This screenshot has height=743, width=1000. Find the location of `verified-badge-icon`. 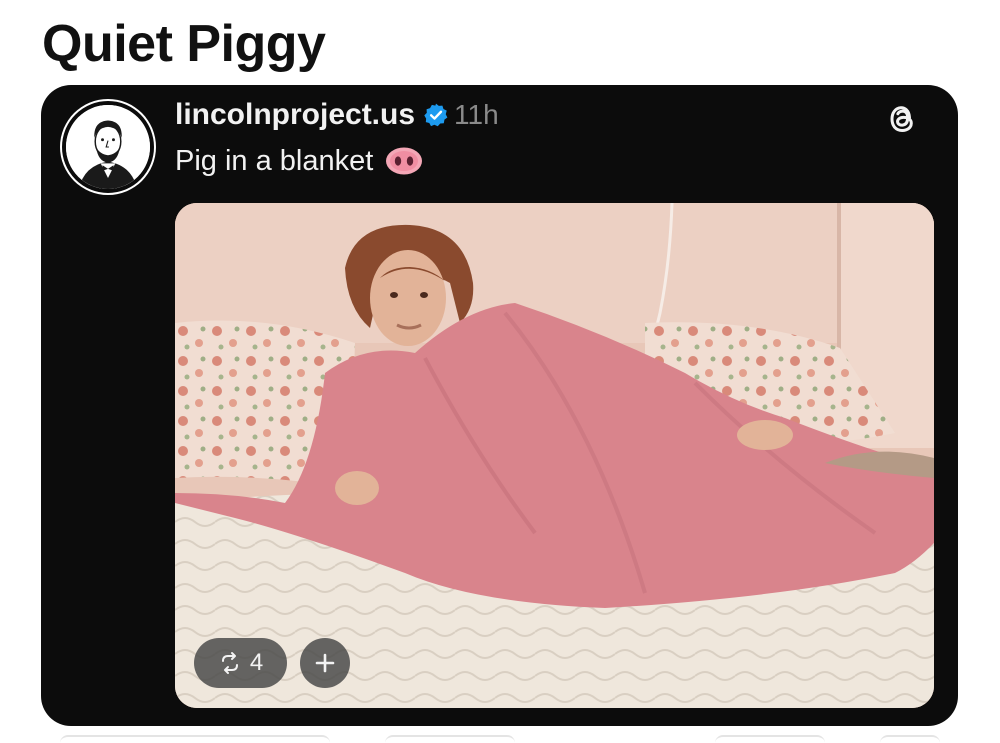

verified-badge-icon is located at coordinates (436, 115).